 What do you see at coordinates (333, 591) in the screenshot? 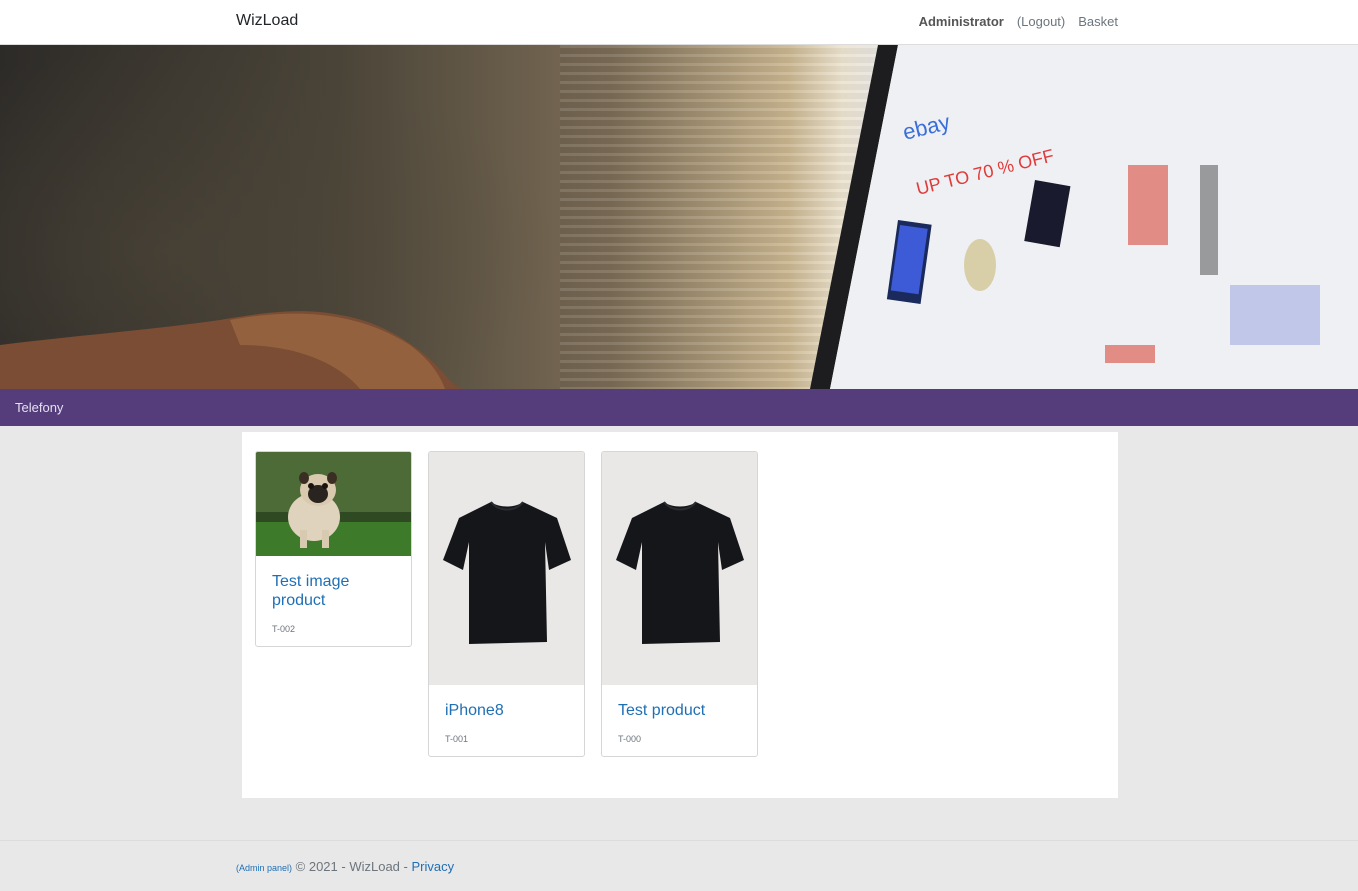
I see `product-title: Test image product` at bounding box center [333, 591].